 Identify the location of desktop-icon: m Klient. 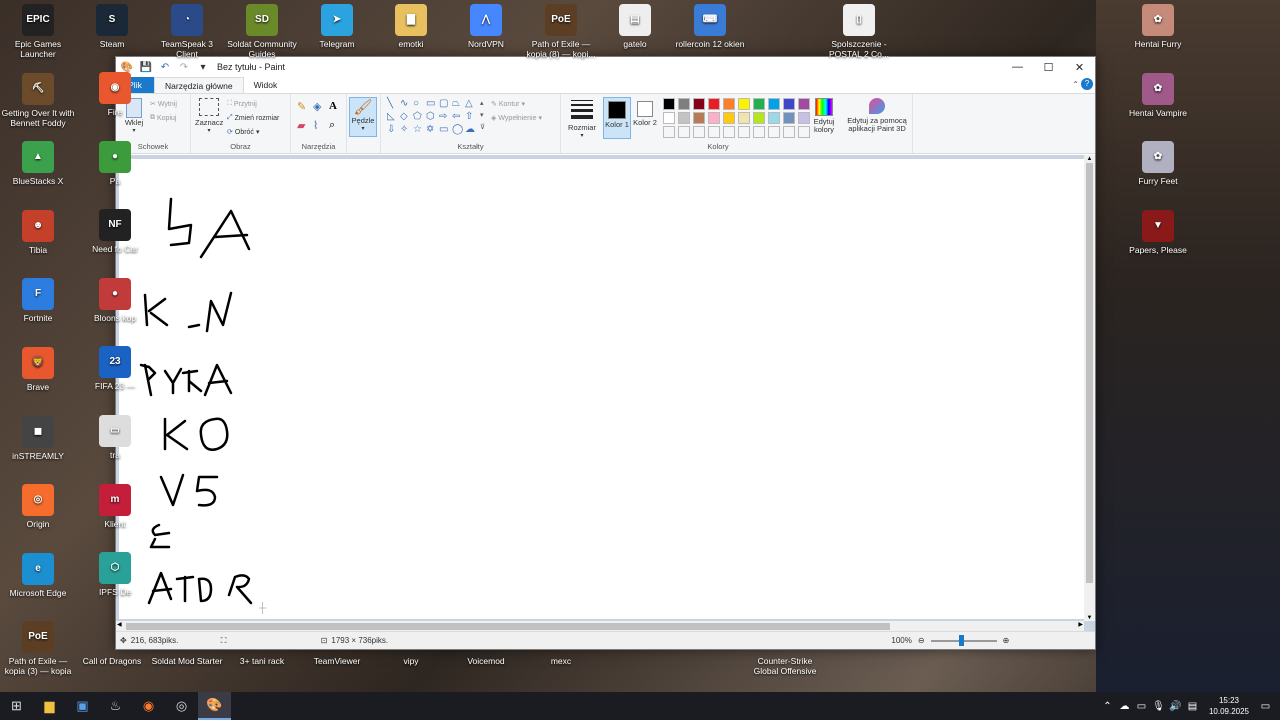
(115, 506).